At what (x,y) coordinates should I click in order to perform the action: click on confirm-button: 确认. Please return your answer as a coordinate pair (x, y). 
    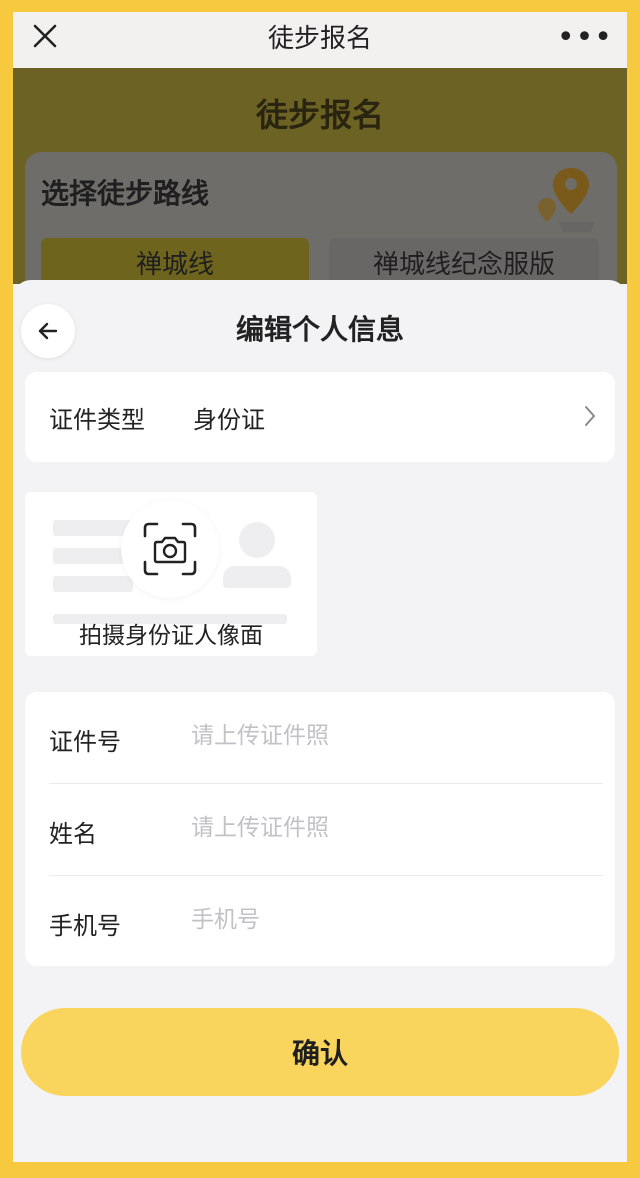
    Looking at the image, I should click on (320, 1052).